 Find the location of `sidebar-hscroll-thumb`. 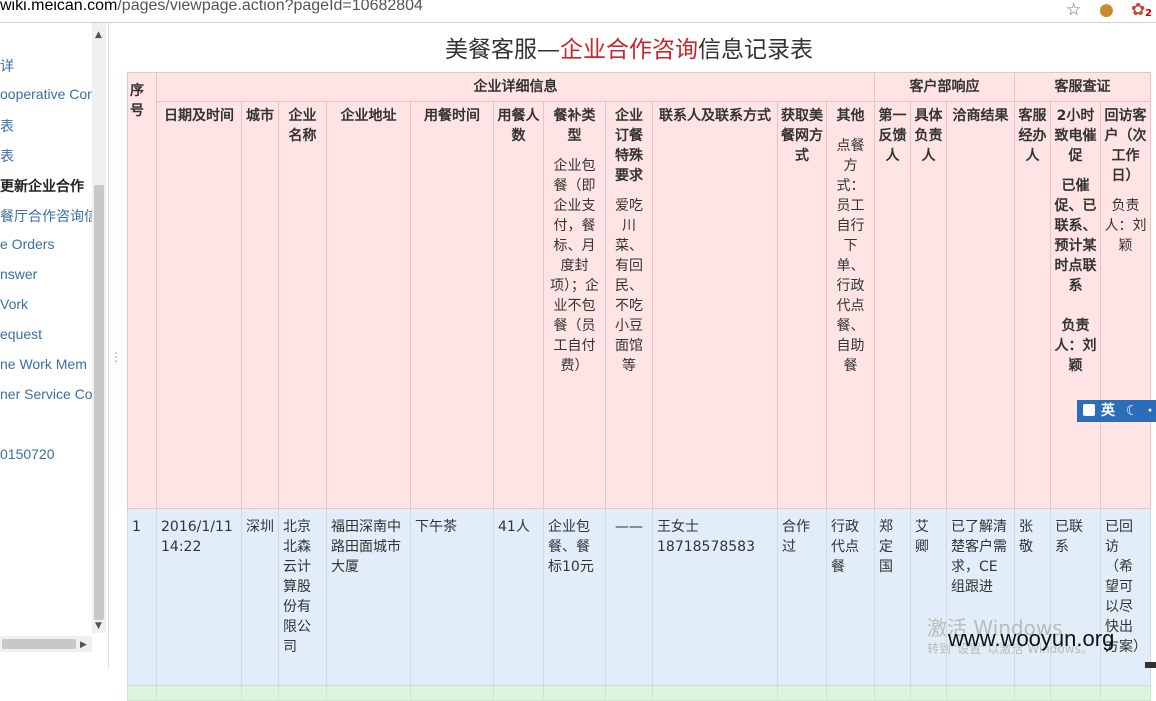

sidebar-hscroll-thumb is located at coordinates (39, 644).